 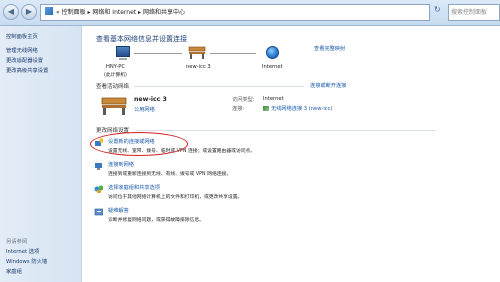 What do you see at coordinates (123, 51) in the screenshot?
I see `computer-icon` at bounding box center [123, 51].